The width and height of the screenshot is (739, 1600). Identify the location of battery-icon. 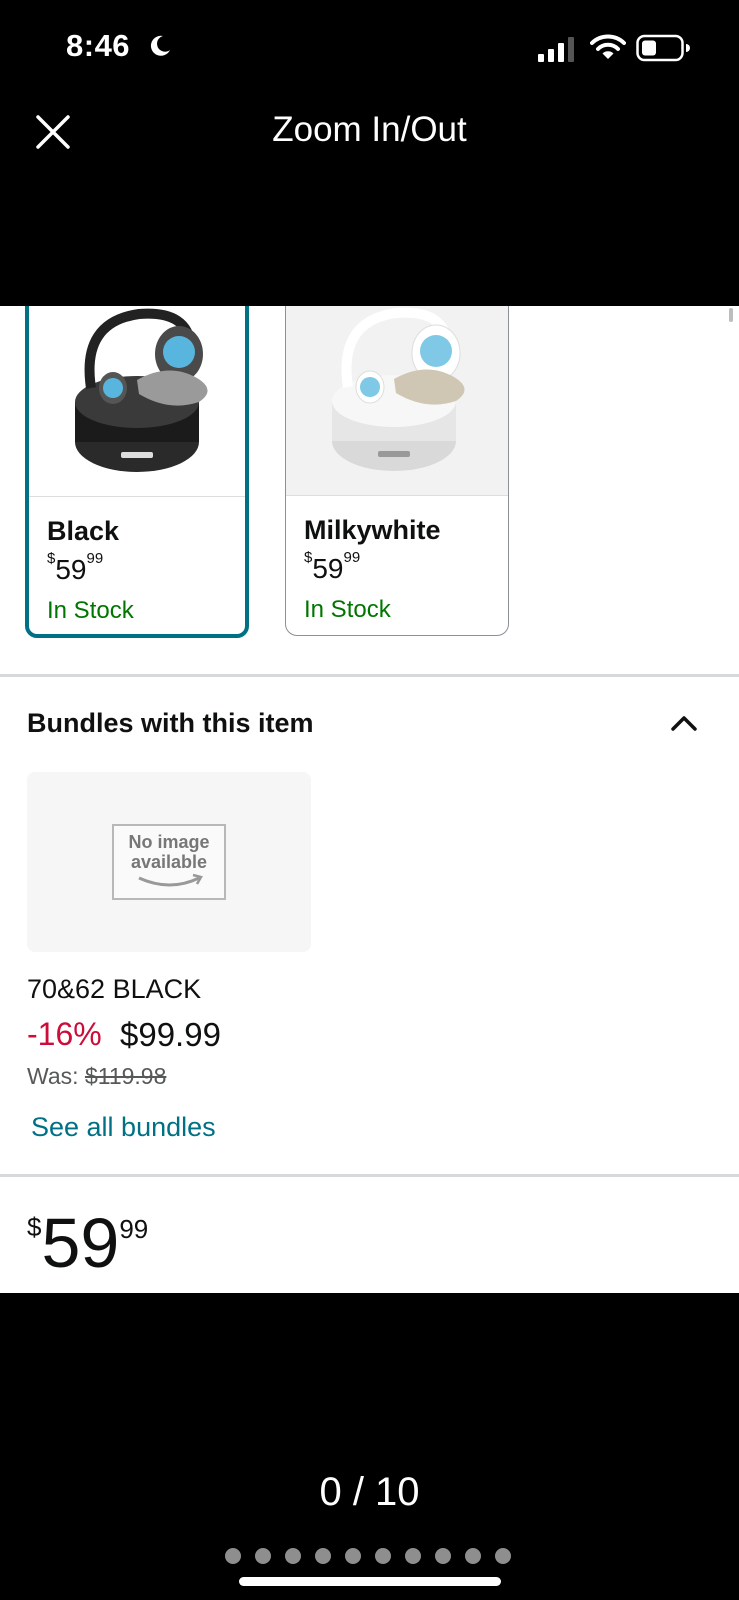
(663, 48).